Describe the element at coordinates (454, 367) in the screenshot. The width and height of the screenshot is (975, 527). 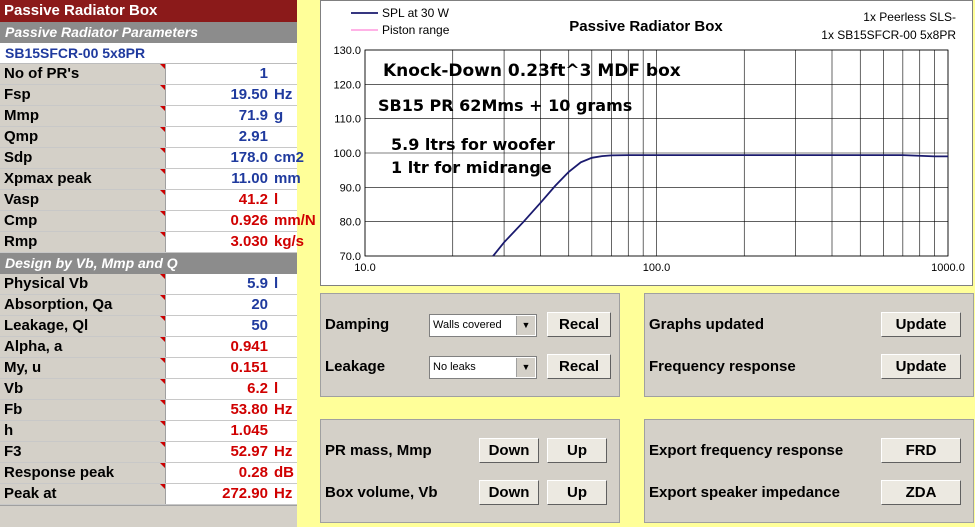
I see `leakage-value: No leaks` at that location.